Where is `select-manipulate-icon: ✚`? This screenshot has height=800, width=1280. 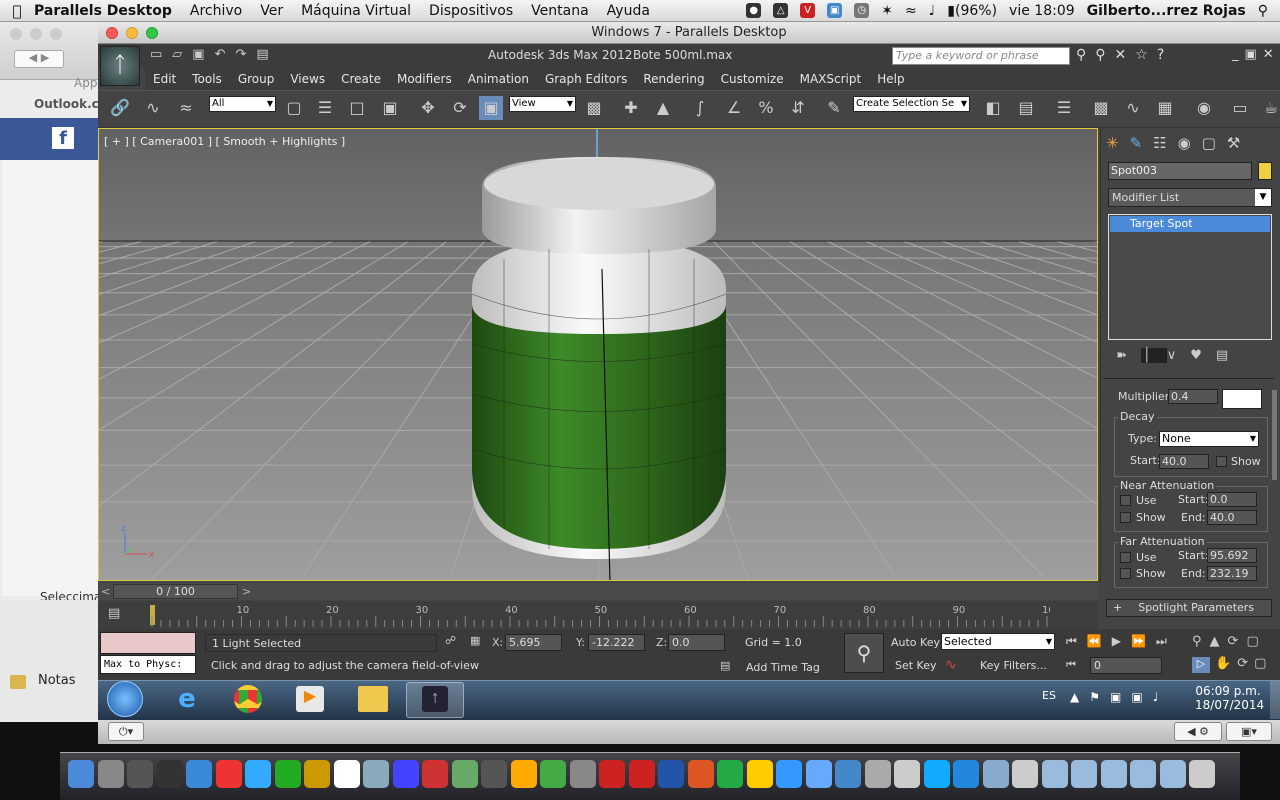 select-manipulate-icon: ✚ is located at coordinates (631, 108).